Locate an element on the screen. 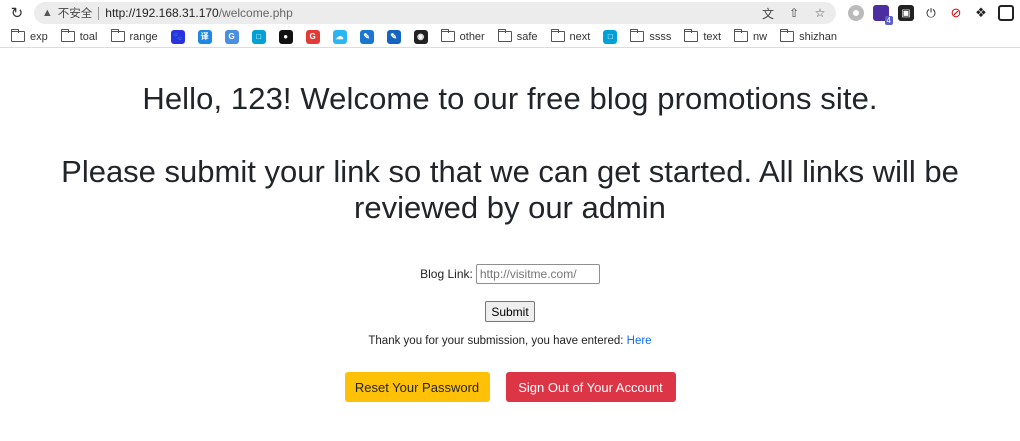 The height and width of the screenshot is (441, 1020). sign-out-button: Sign Out of Your Account is located at coordinates (590, 387).